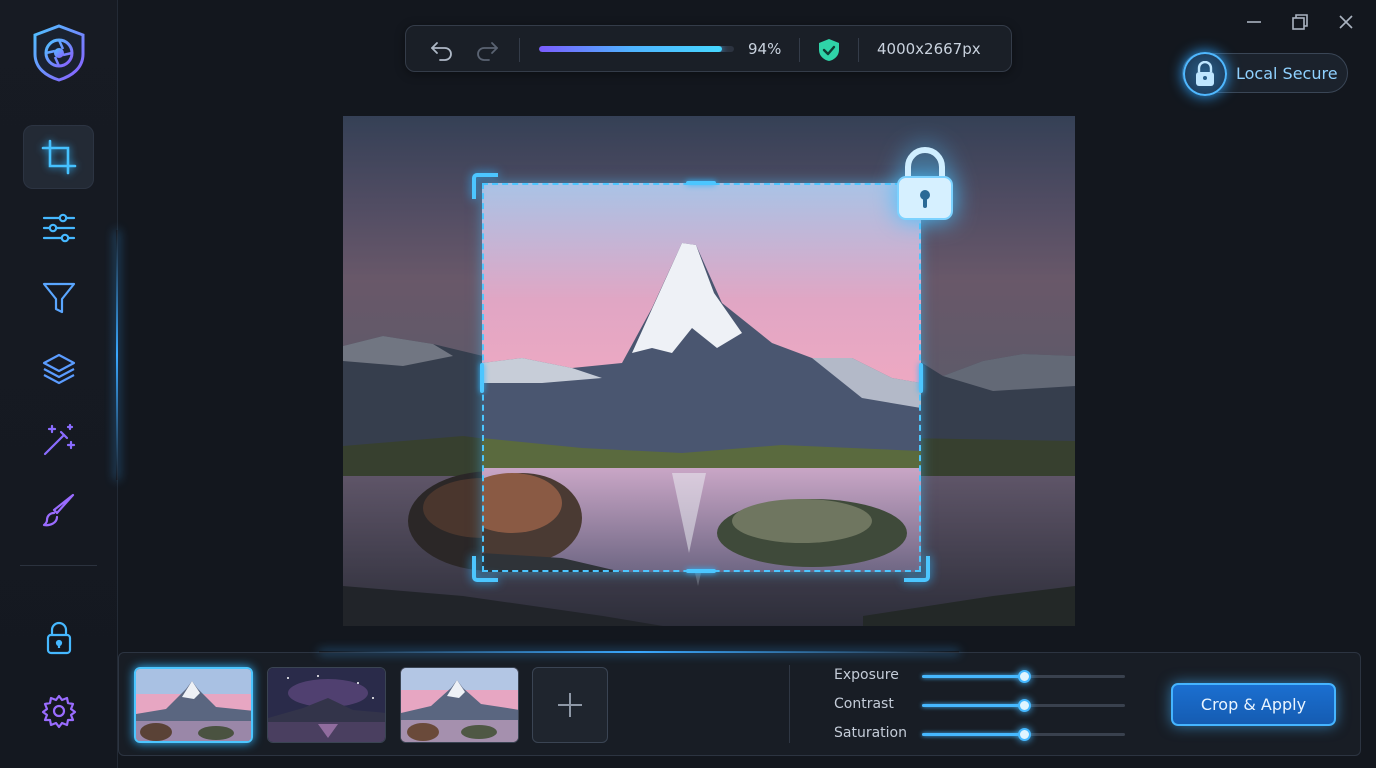 The image size is (1376, 768). I want to click on tool-brush, so click(58, 510).